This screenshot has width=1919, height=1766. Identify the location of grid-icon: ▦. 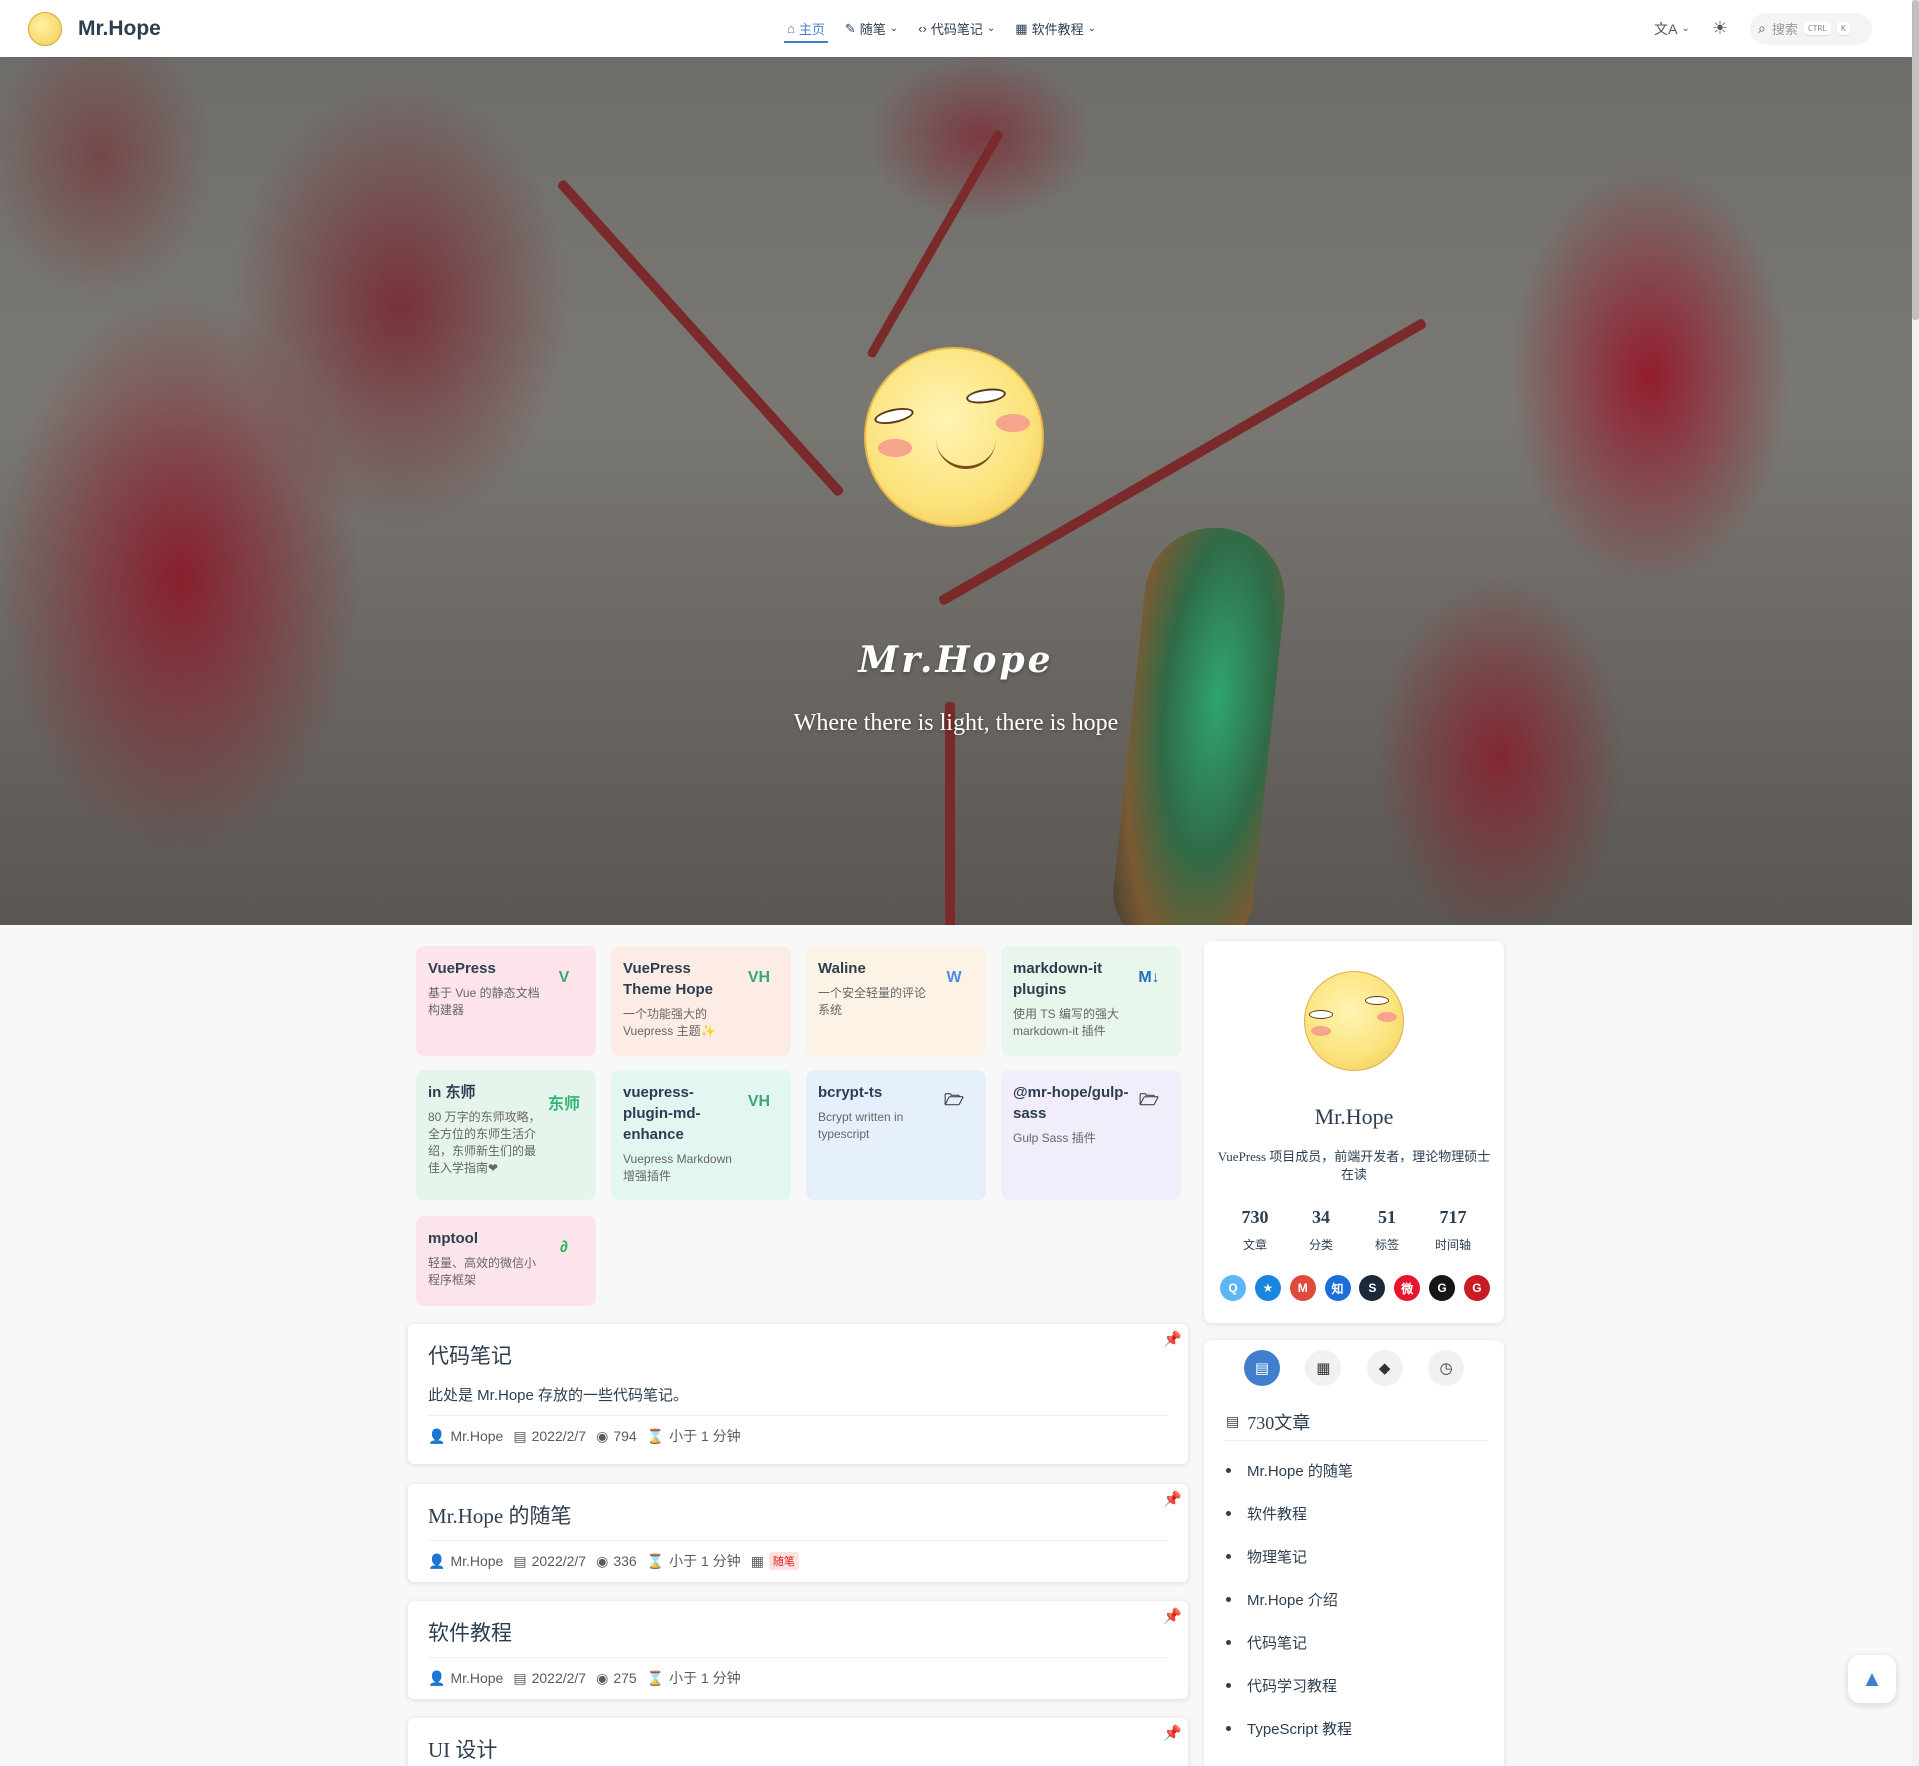
(1021, 28).